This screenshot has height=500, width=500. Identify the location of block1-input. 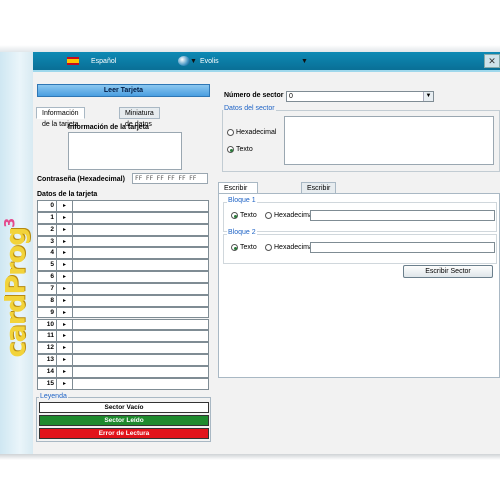
(402, 215).